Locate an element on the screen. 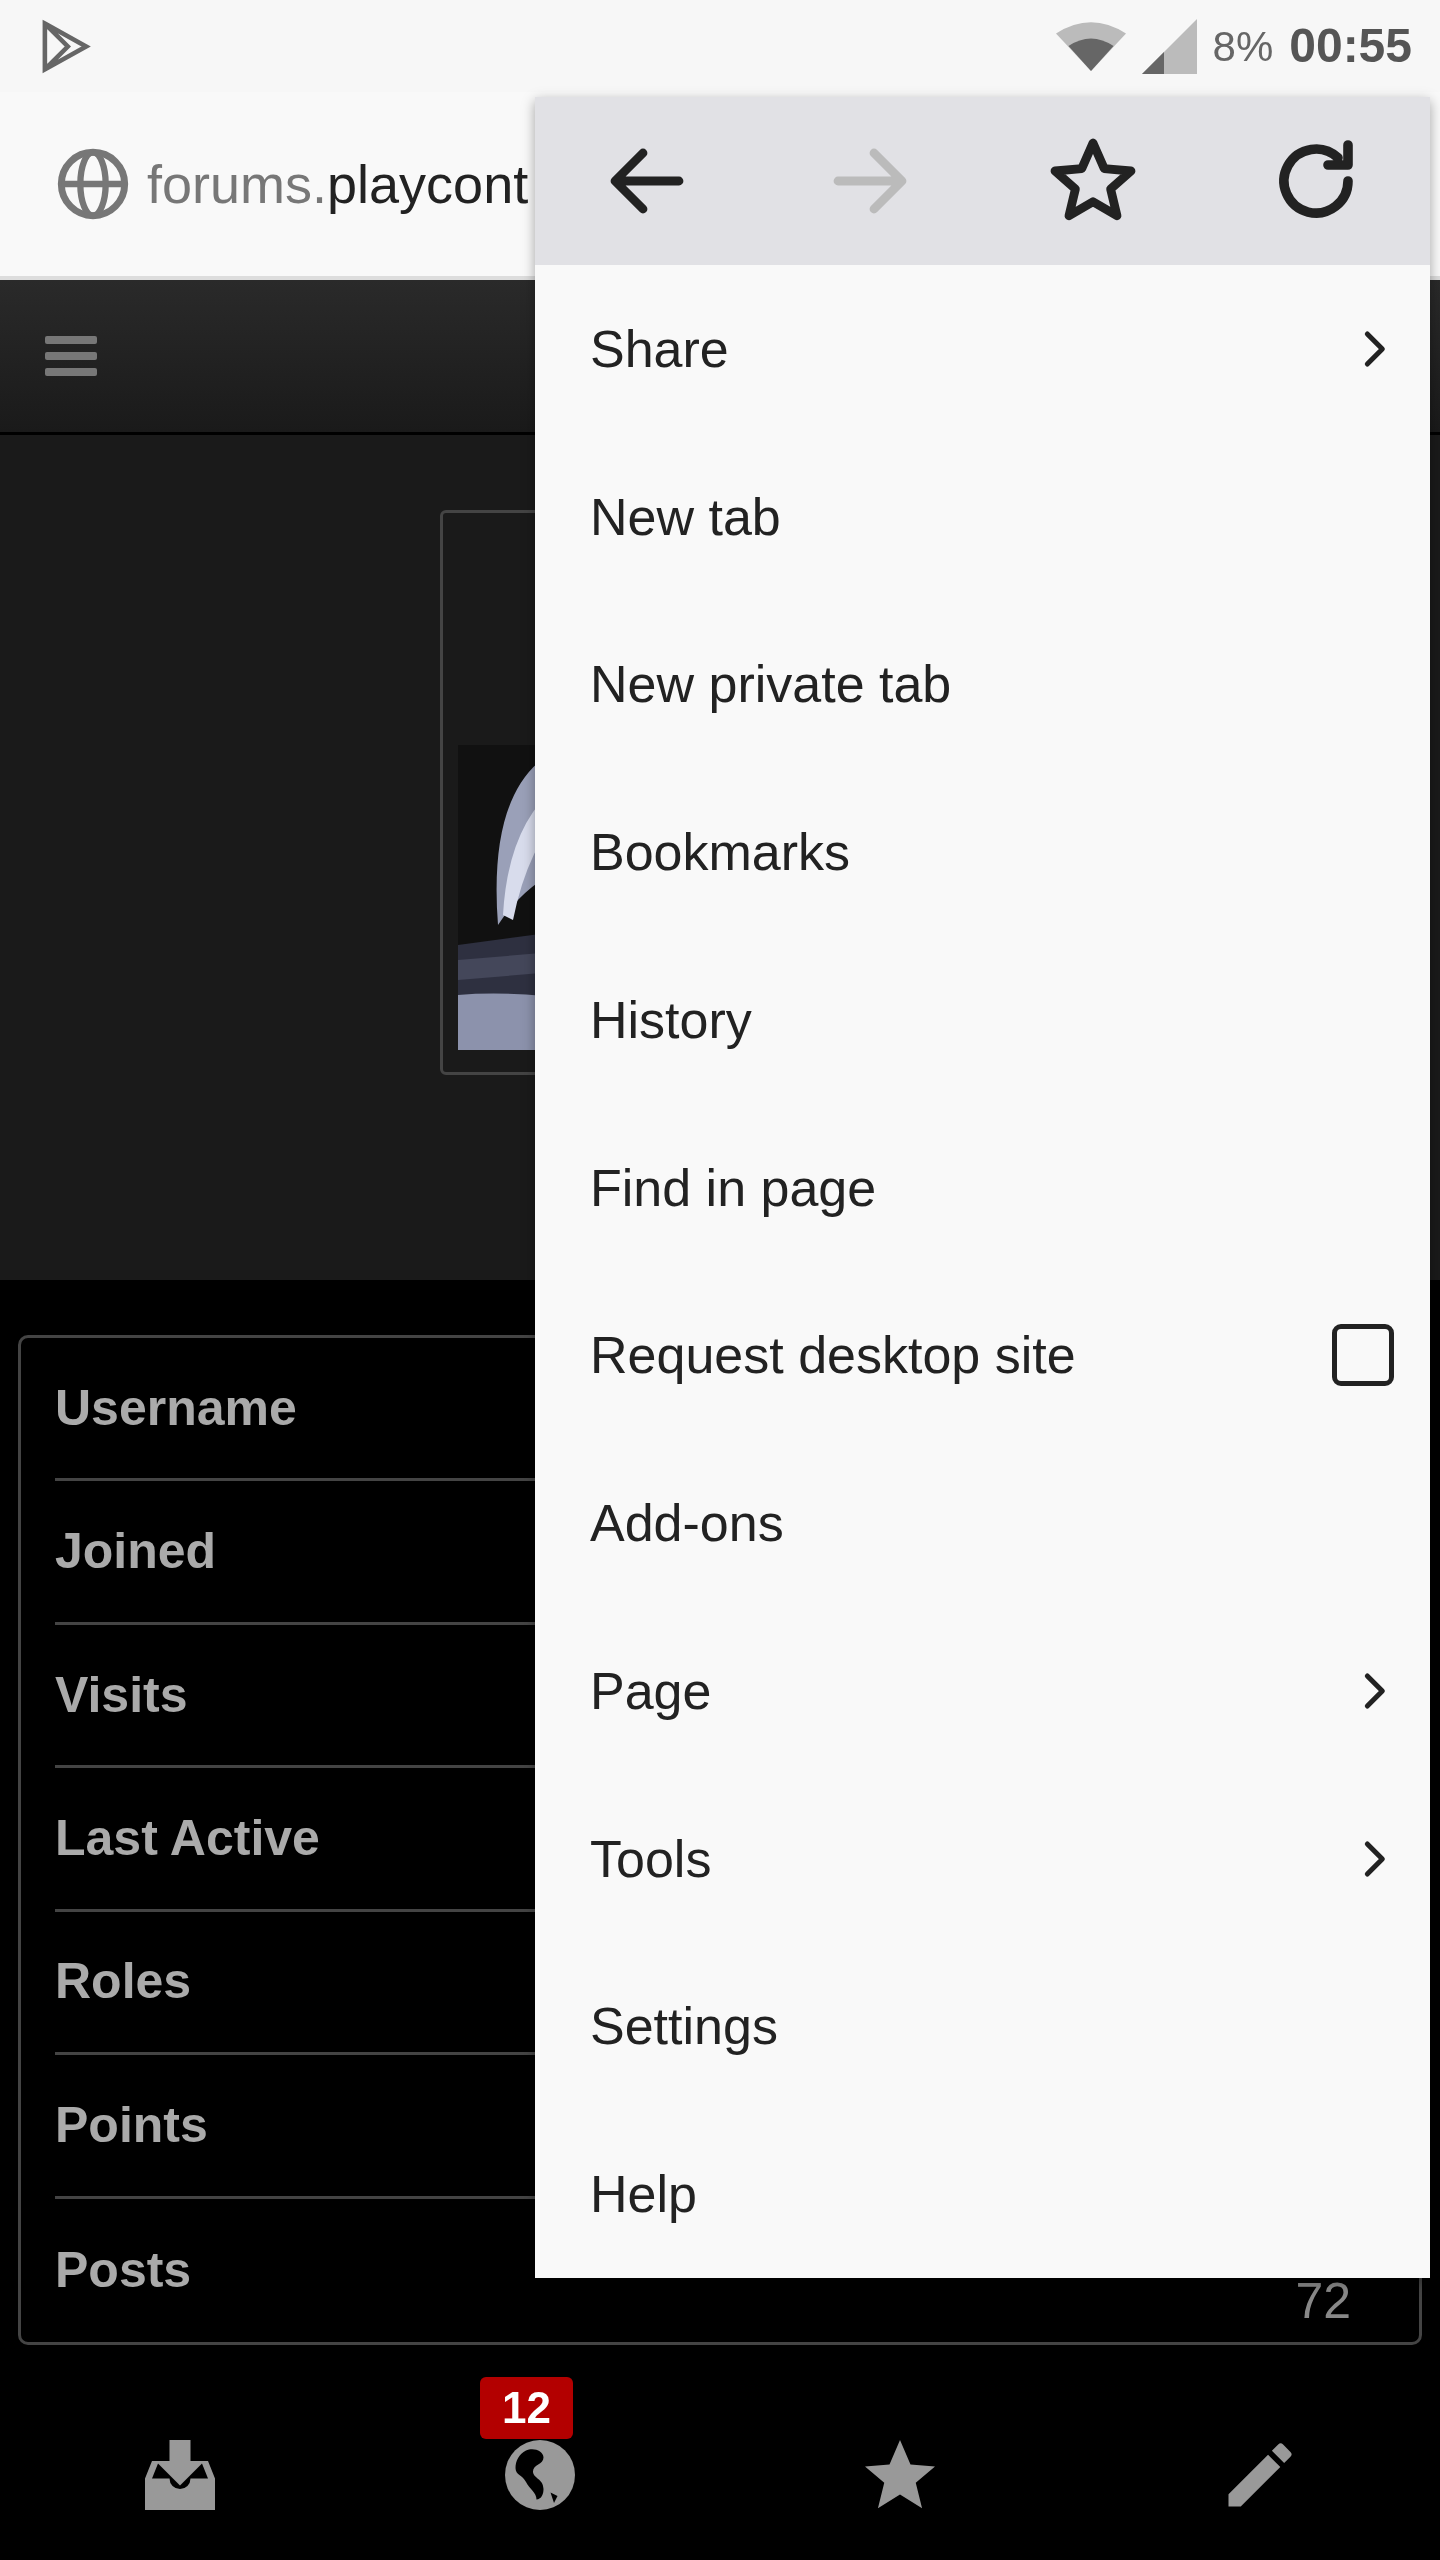  signal-icon is located at coordinates (1169, 46).